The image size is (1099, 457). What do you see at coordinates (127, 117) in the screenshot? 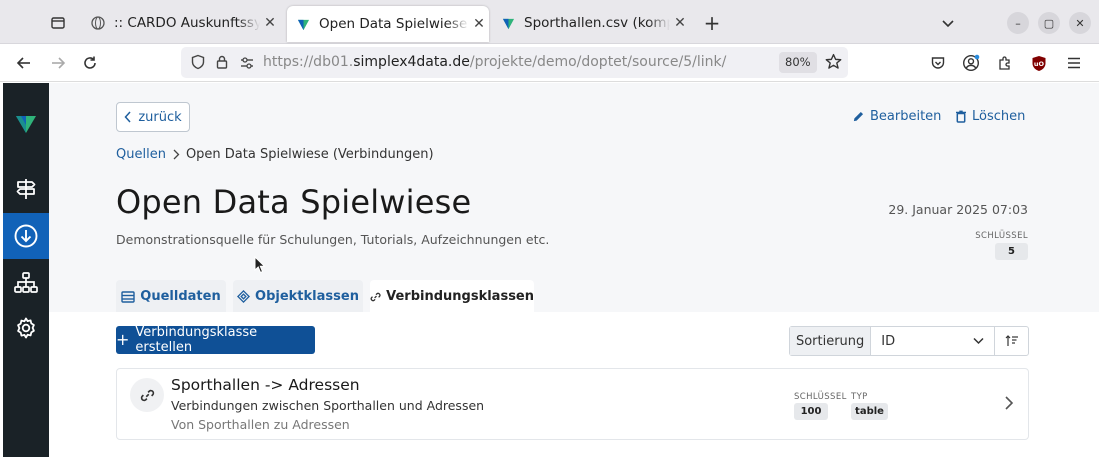
I see `chevron-left-icon` at bounding box center [127, 117].